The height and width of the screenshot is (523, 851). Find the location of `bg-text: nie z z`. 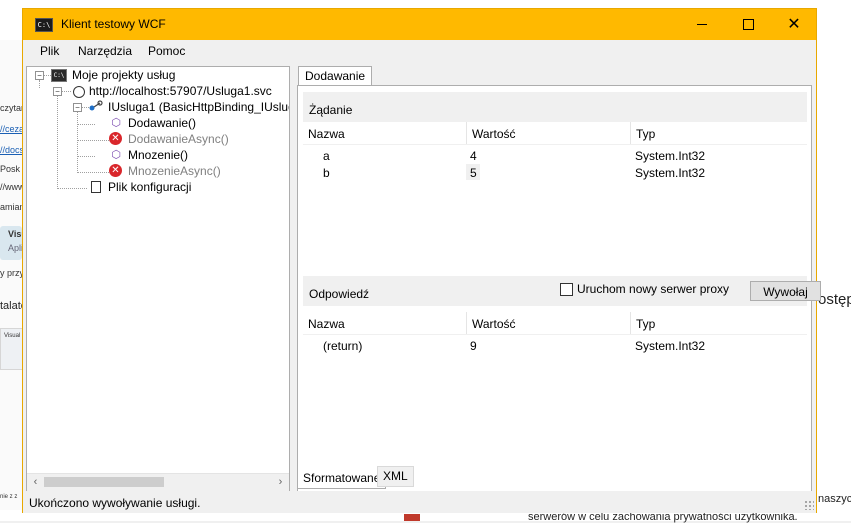

bg-text: nie z z is located at coordinates (9, 497).